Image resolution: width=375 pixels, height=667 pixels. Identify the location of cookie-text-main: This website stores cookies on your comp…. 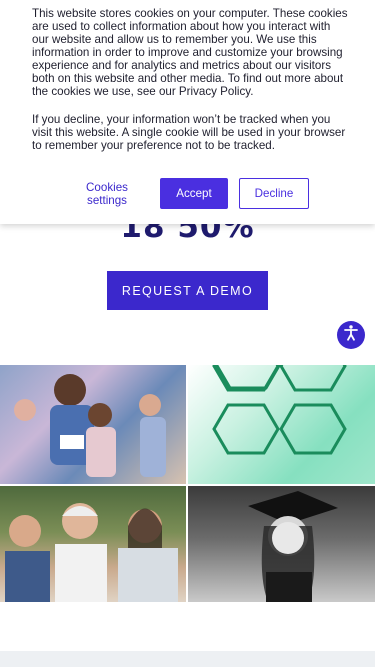
(190, 52).